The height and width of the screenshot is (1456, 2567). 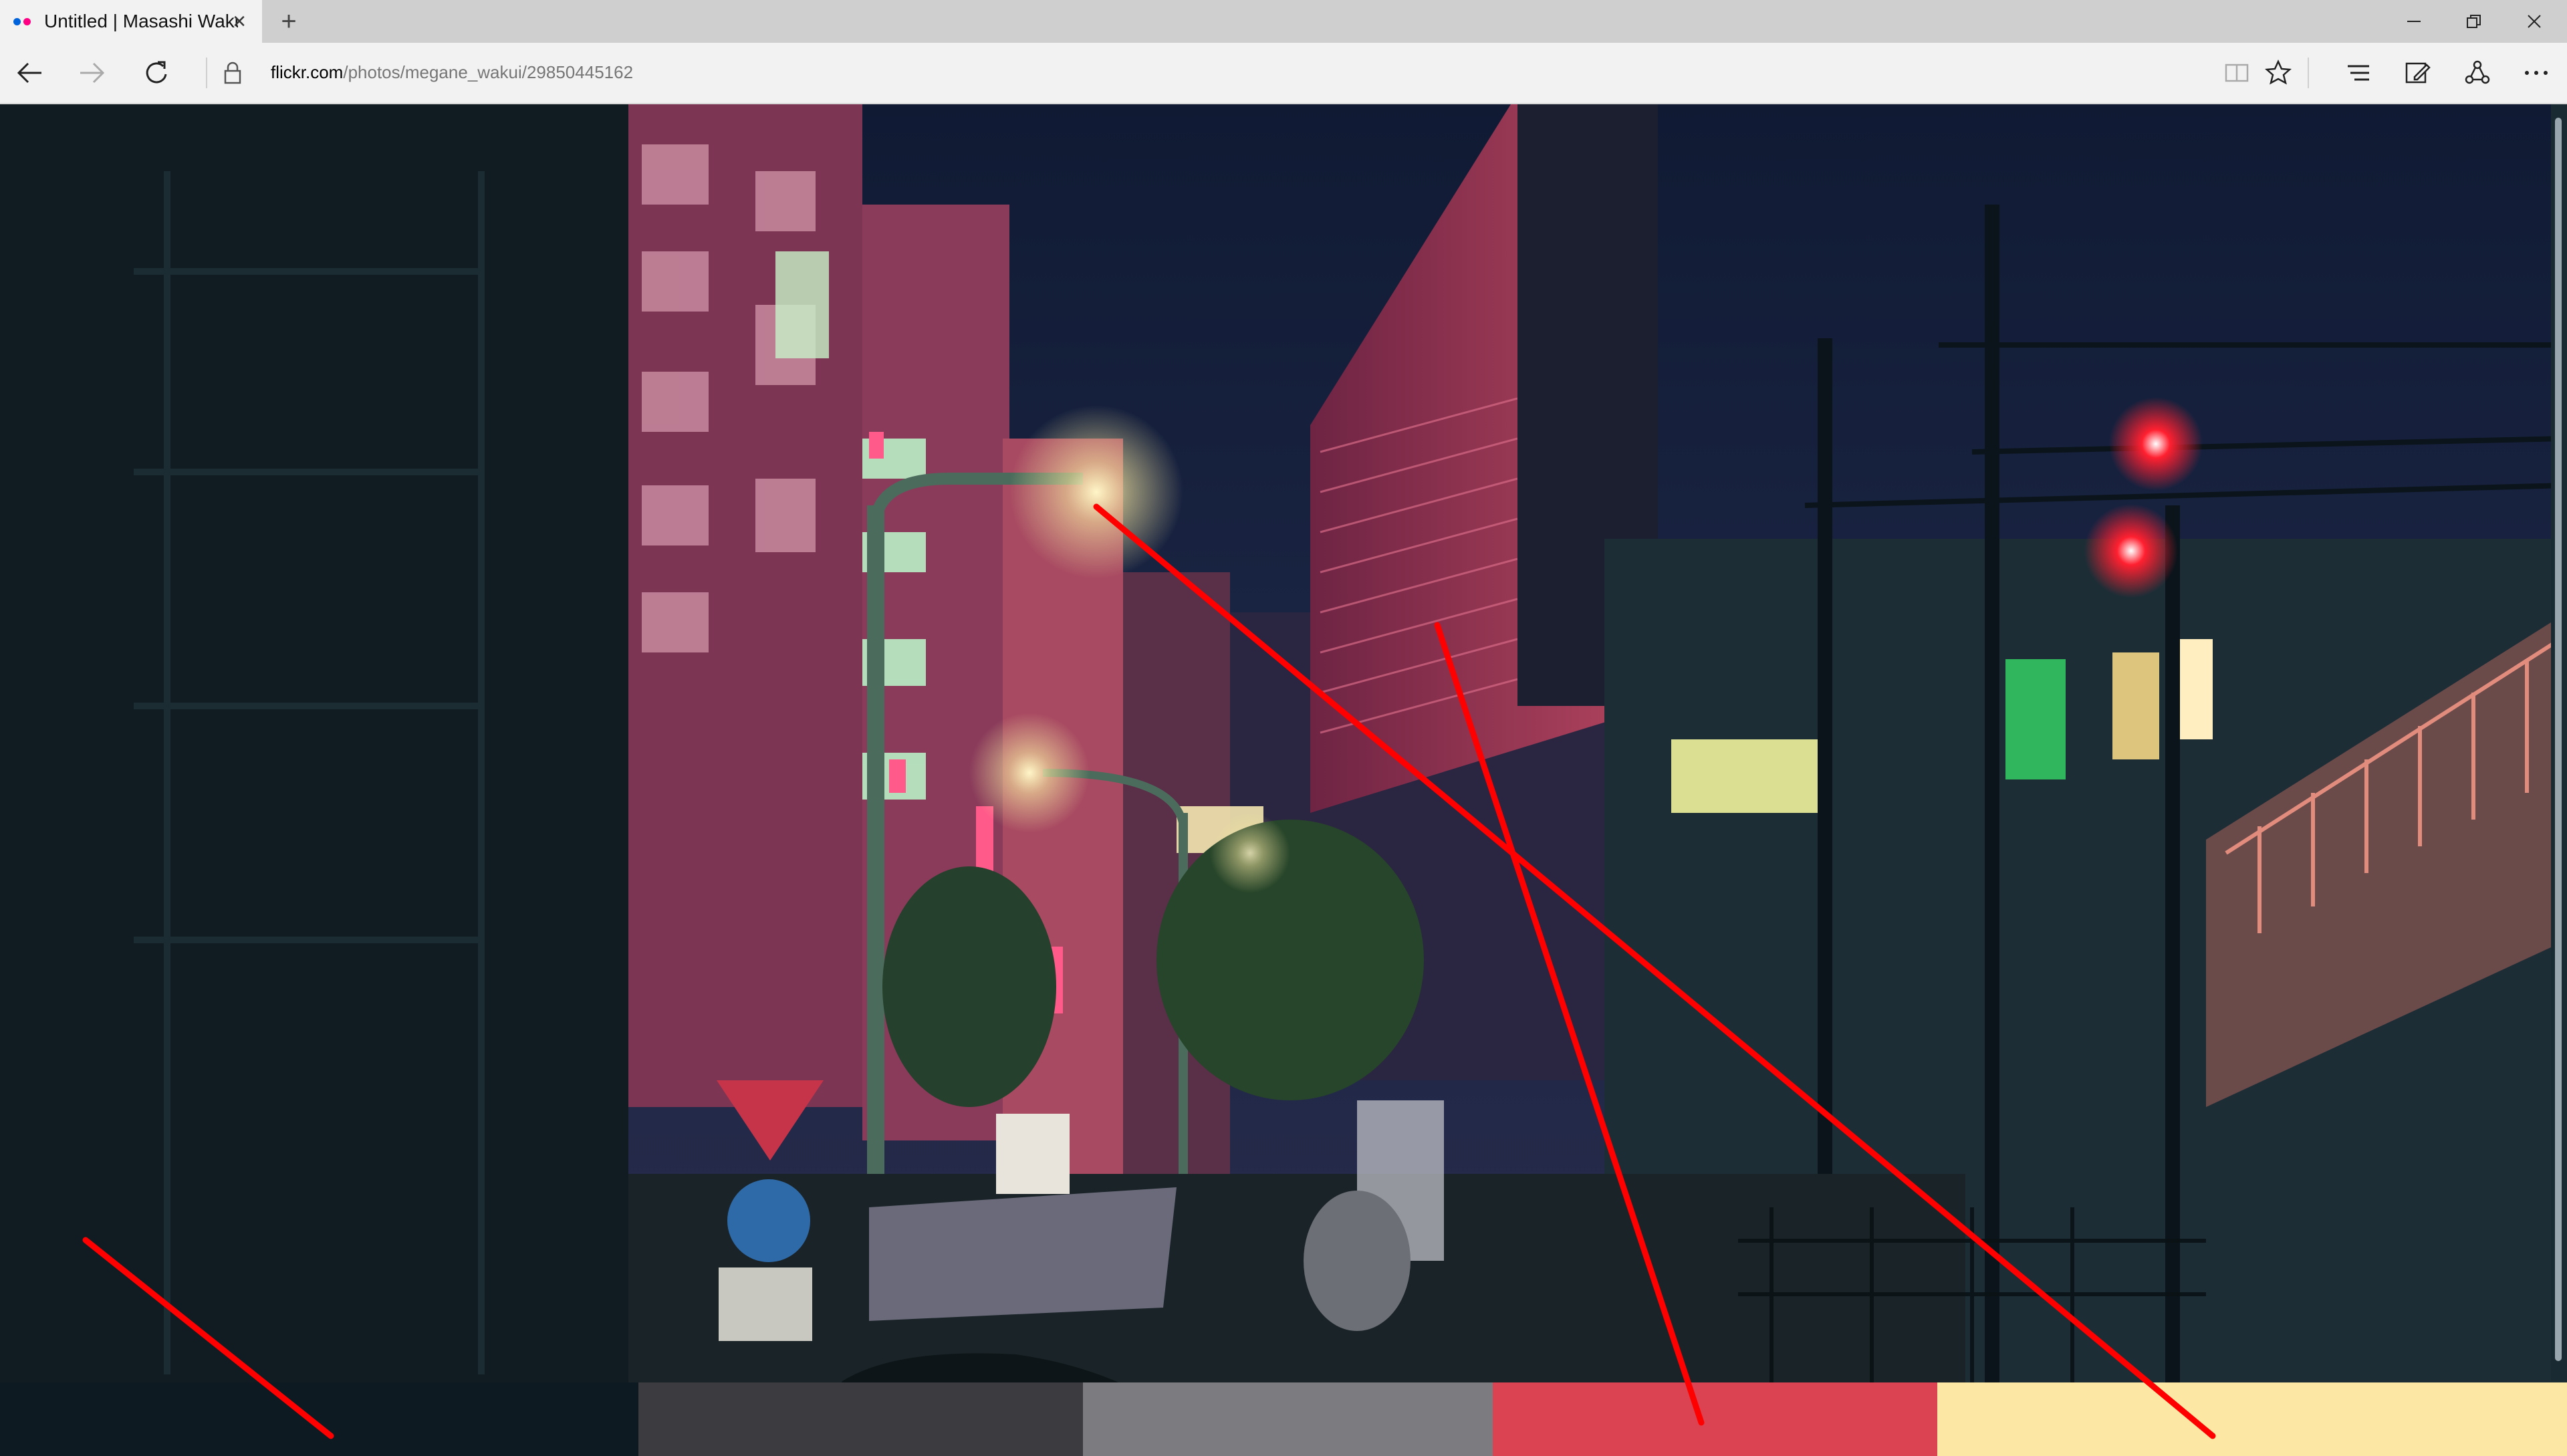 What do you see at coordinates (2536, 73) in the screenshot?
I see `more-options-icon` at bounding box center [2536, 73].